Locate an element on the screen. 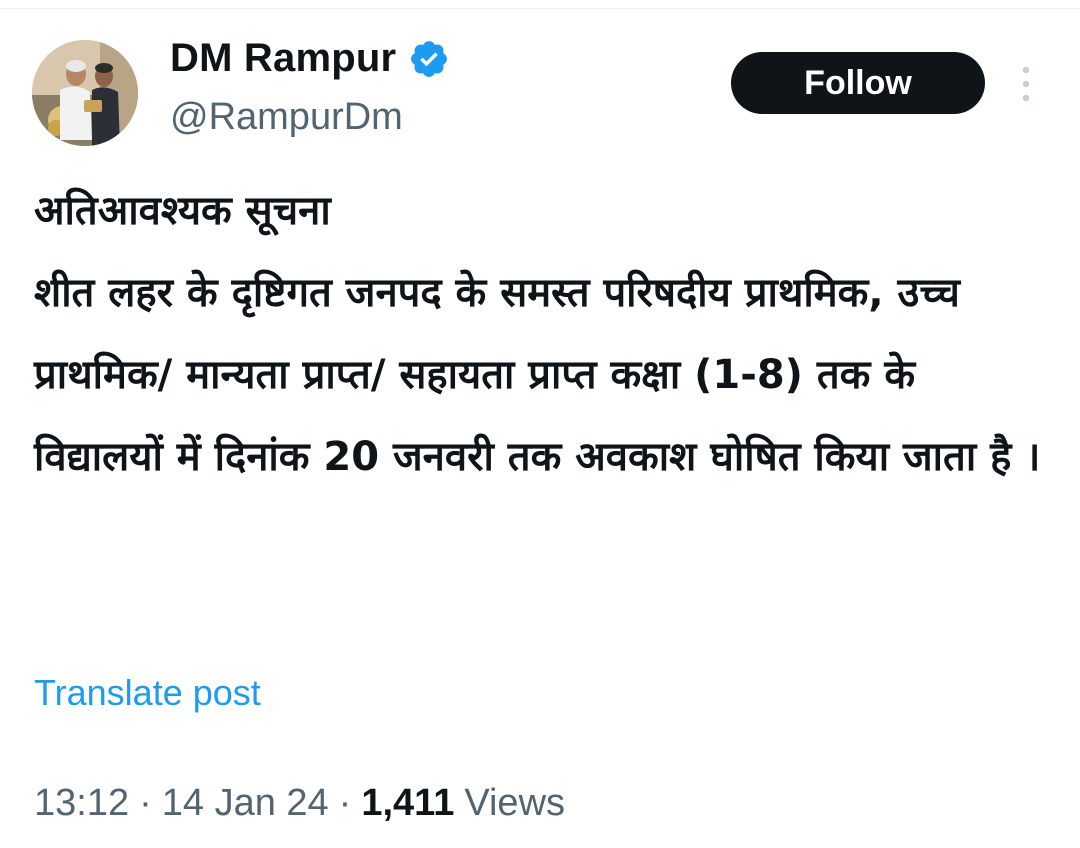 This screenshot has height=848, width=1080. post-meta: 13:12 · 14 Jan 24 · 1,411 Views is located at coordinates (299, 803).